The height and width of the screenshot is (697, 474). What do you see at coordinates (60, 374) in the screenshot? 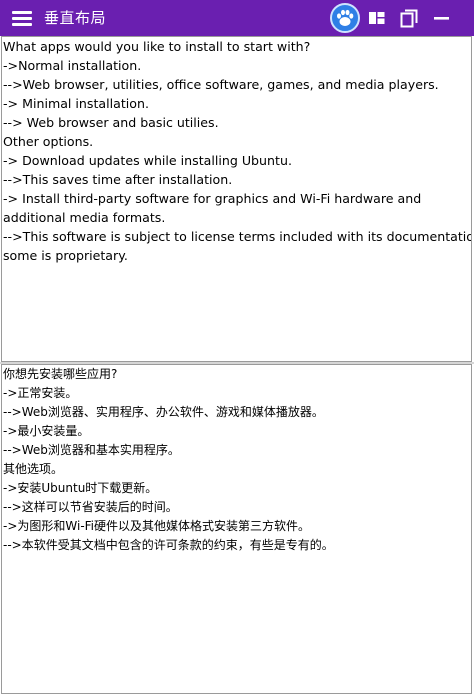
I see `text-line: 你想先安装哪些应用?` at bounding box center [60, 374].